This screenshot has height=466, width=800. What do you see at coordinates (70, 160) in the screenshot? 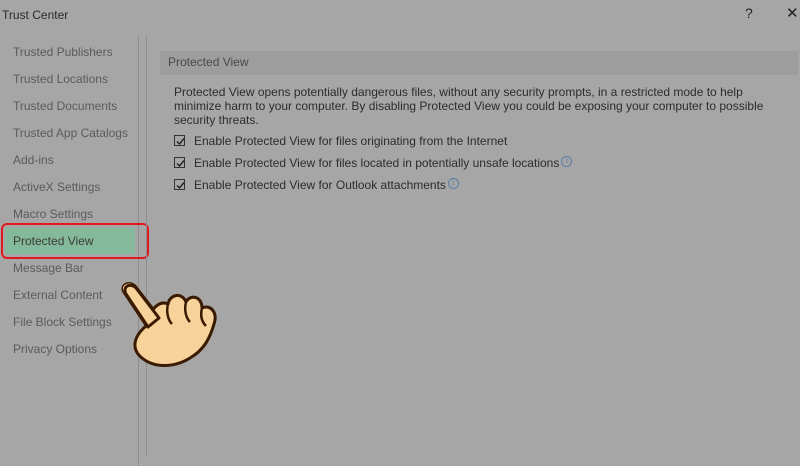
I see `sidebar-item-add-ins: Add-ins` at bounding box center [70, 160].